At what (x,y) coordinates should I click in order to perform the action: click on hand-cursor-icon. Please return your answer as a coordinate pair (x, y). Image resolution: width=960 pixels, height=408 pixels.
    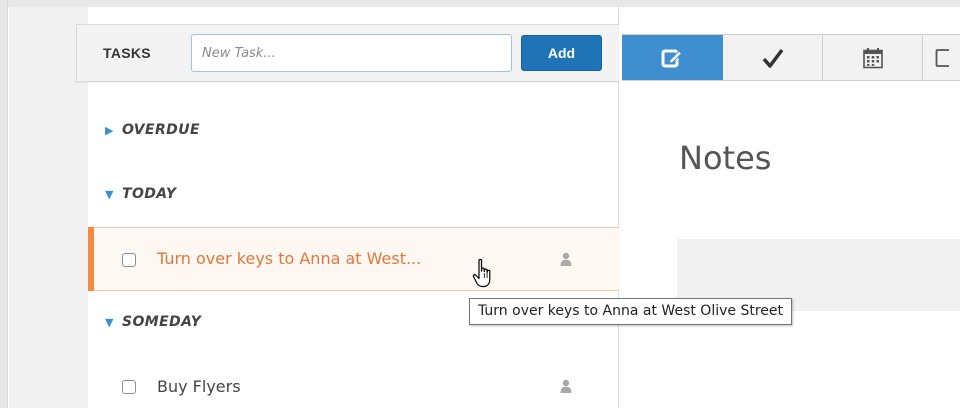
    Looking at the image, I should click on (481, 273).